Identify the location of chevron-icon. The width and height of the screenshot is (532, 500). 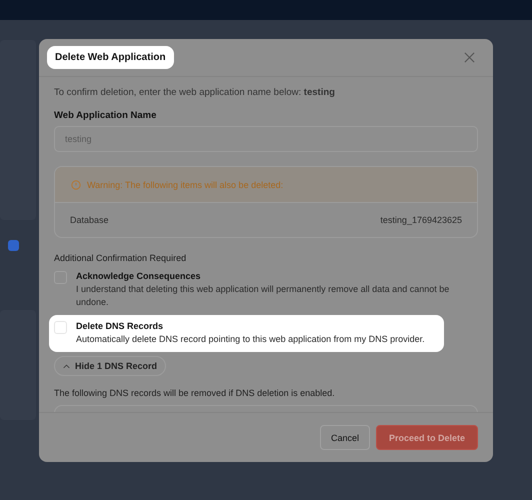
(66, 366).